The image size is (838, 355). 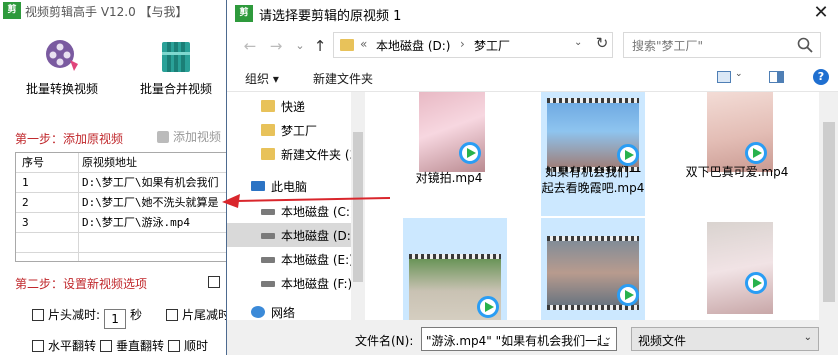 What do you see at coordinates (69, 139) in the screenshot?
I see `step1-heading: 第一步：添加原视频` at bounding box center [69, 139].